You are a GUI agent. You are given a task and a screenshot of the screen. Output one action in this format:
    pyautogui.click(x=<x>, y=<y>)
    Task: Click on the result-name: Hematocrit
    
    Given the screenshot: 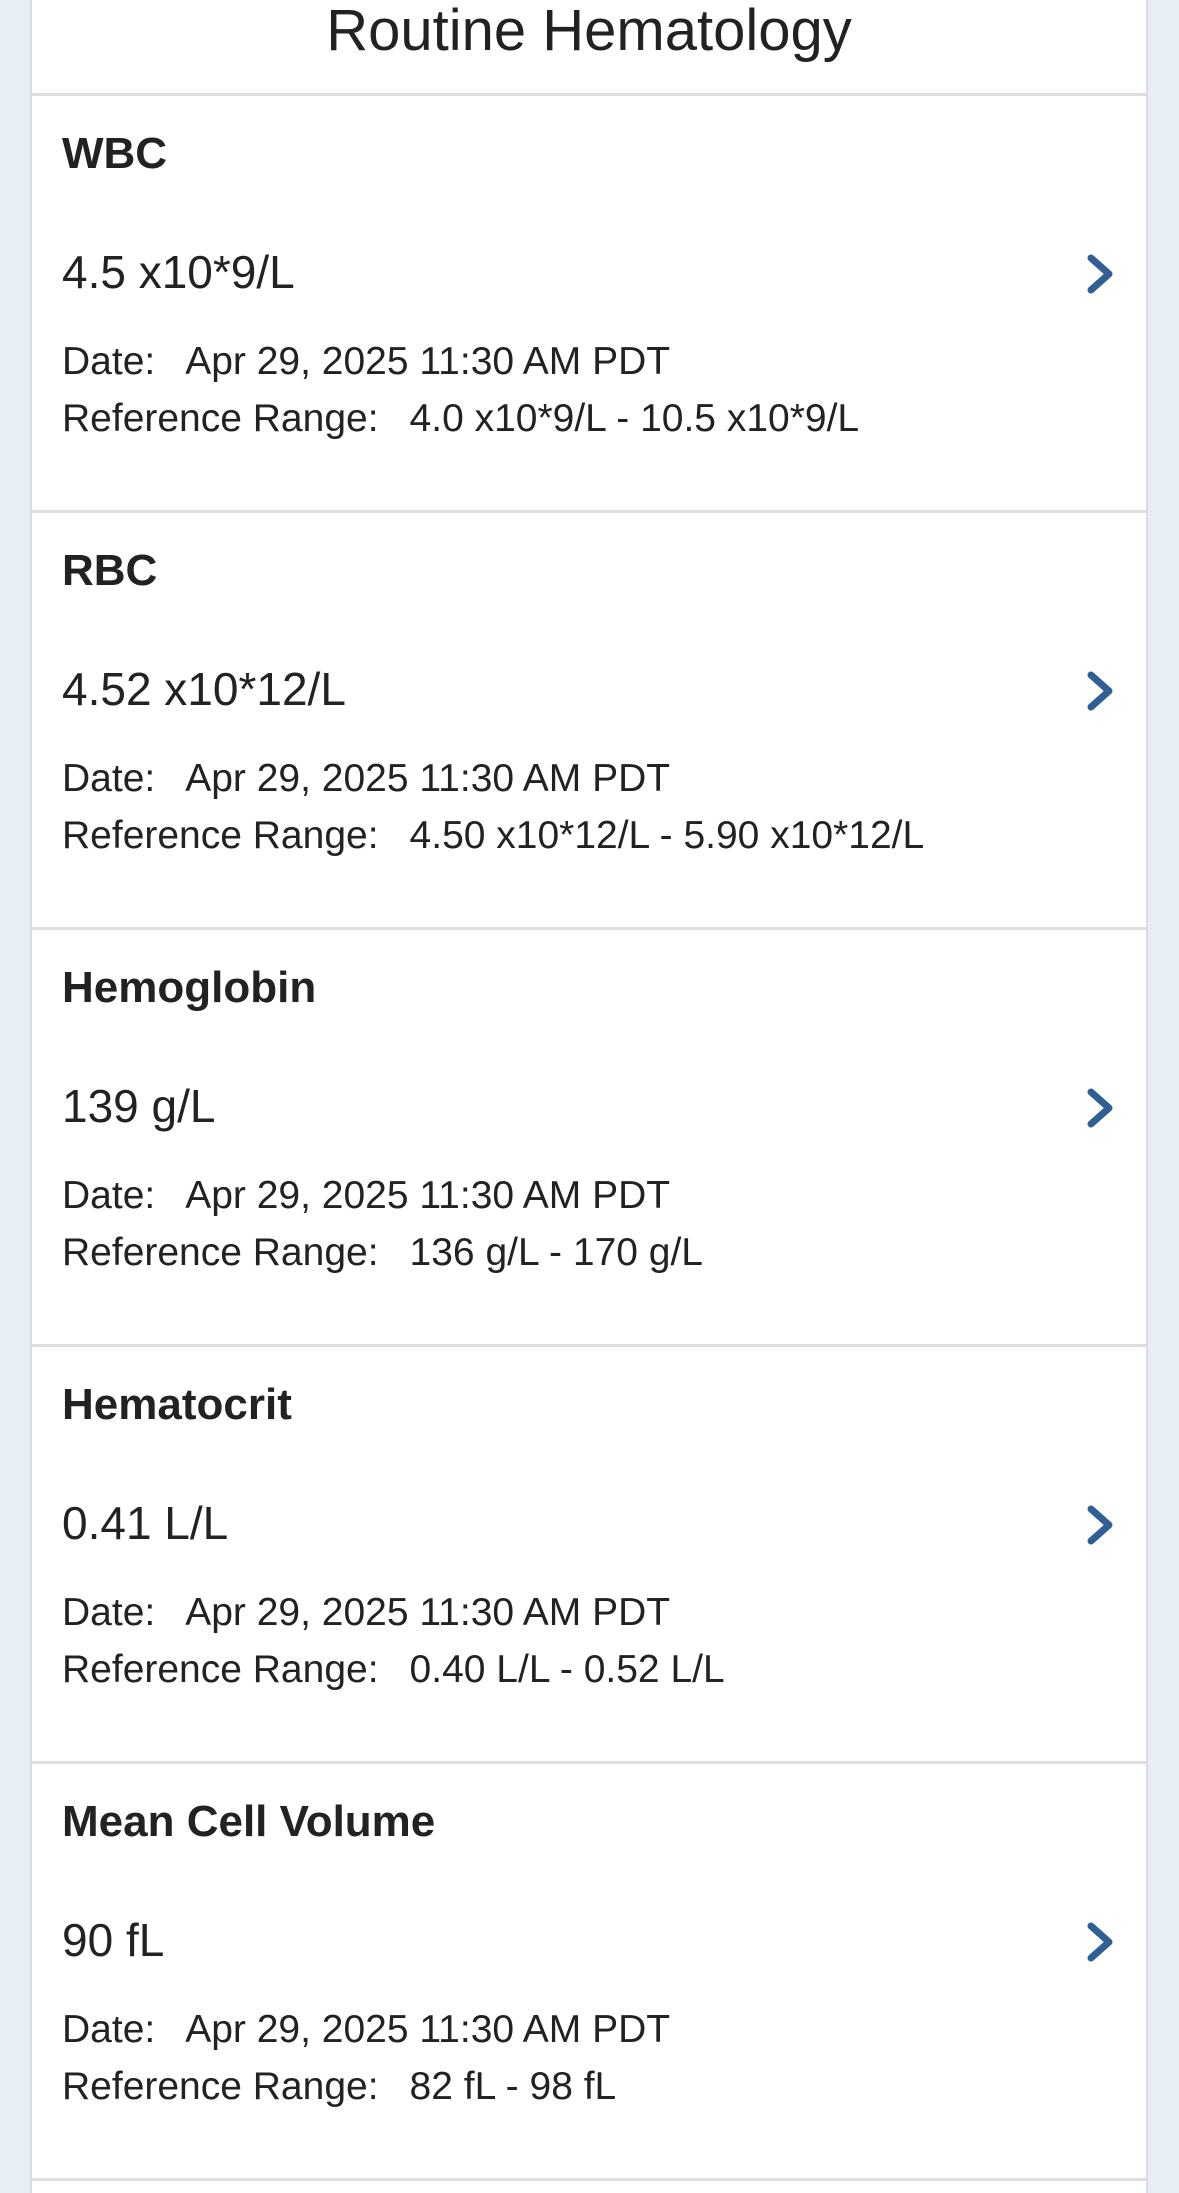 What is the action you would take?
    pyautogui.click(x=177, y=1404)
    